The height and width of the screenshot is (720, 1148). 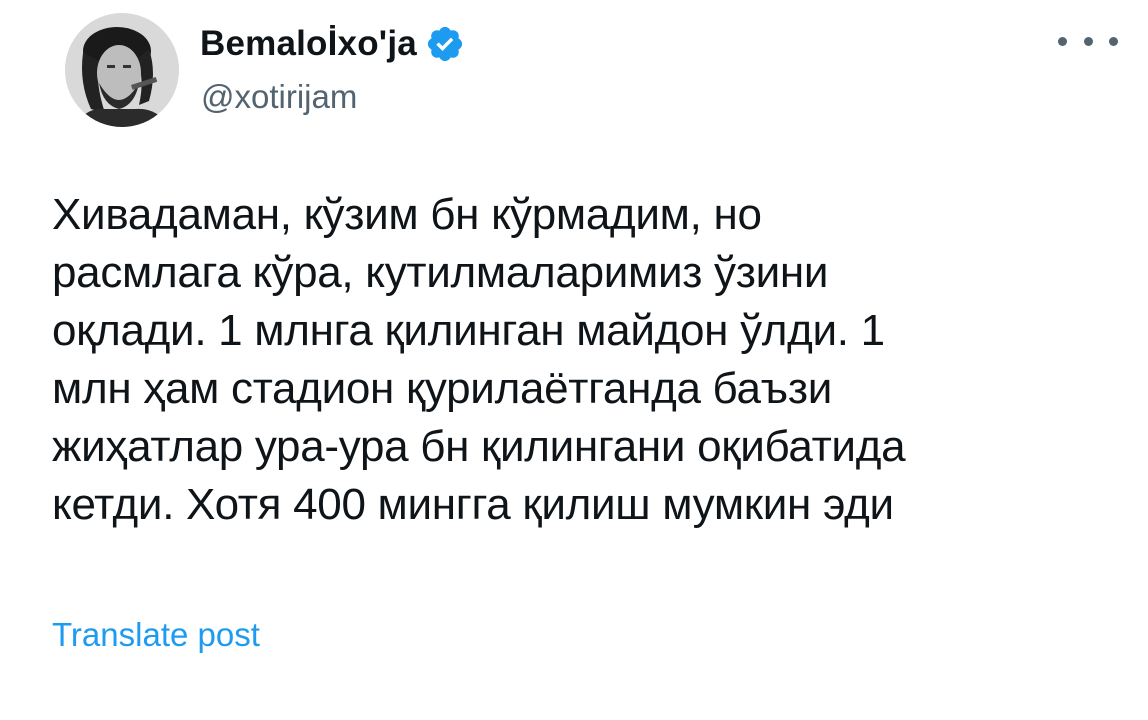 What do you see at coordinates (442, 388) in the screenshot?
I see `tweet-text-line: млн ҳам стадион қурилаётганда баъзи` at bounding box center [442, 388].